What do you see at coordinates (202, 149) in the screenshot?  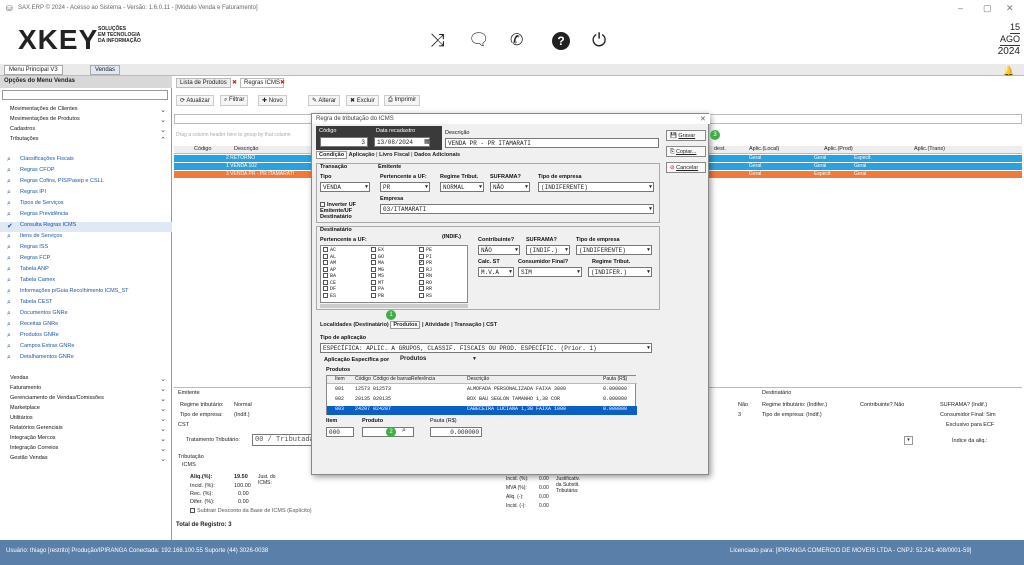 I see `col-codigo: Código` at bounding box center [202, 149].